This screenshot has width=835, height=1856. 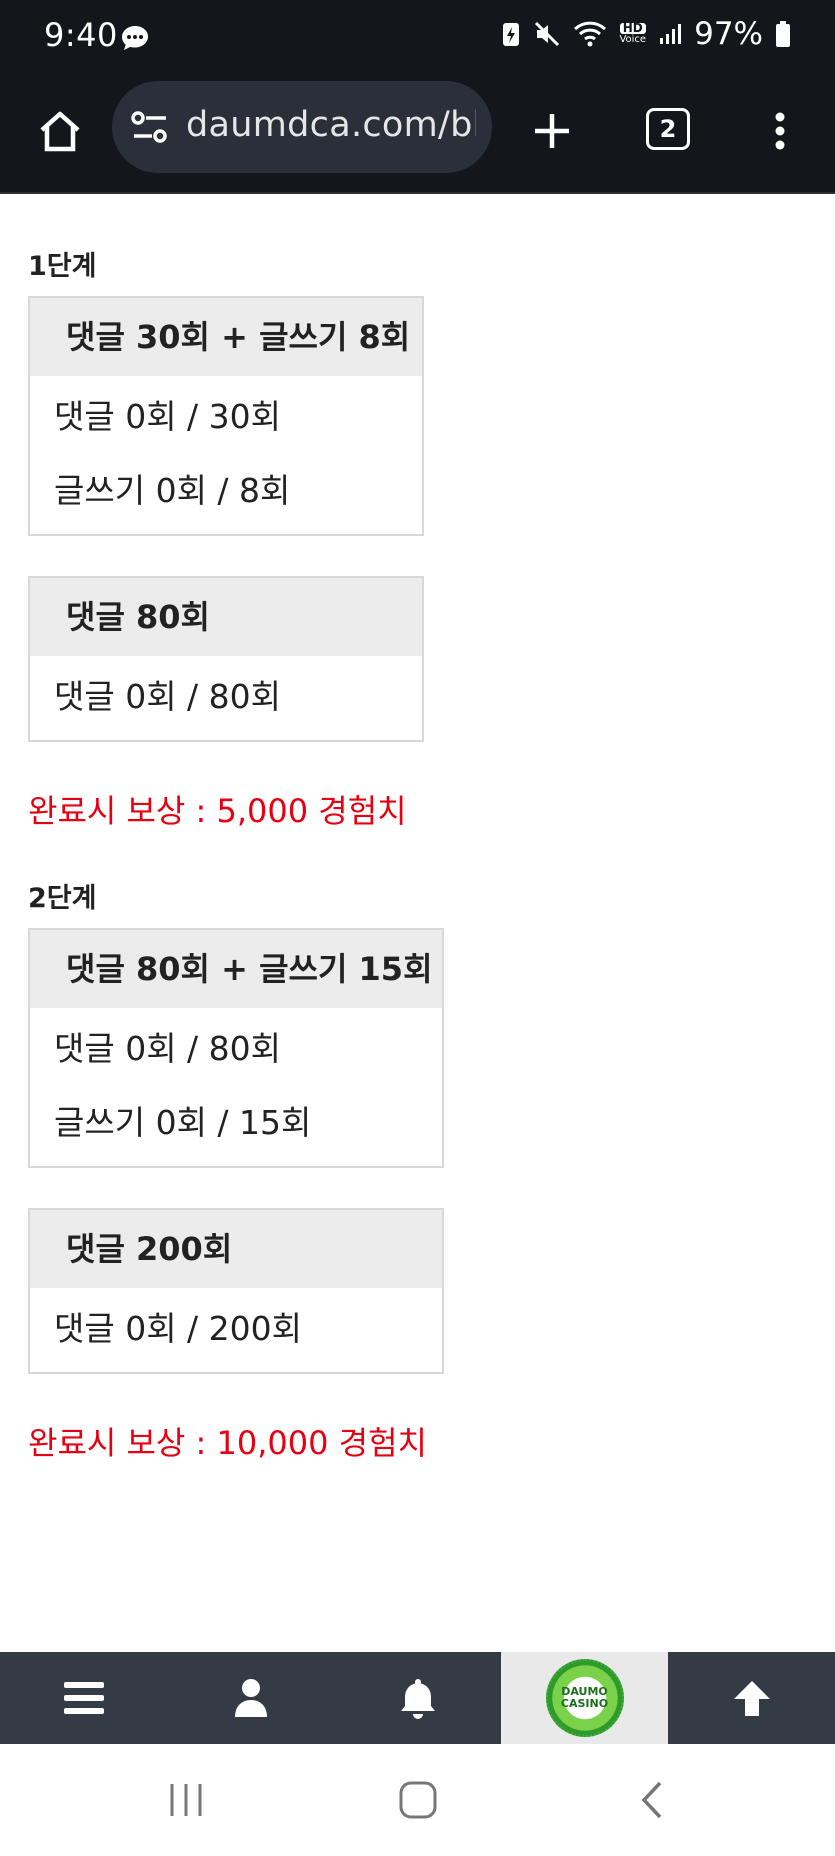 I want to click on back-button, so click(x=652, y=1800).